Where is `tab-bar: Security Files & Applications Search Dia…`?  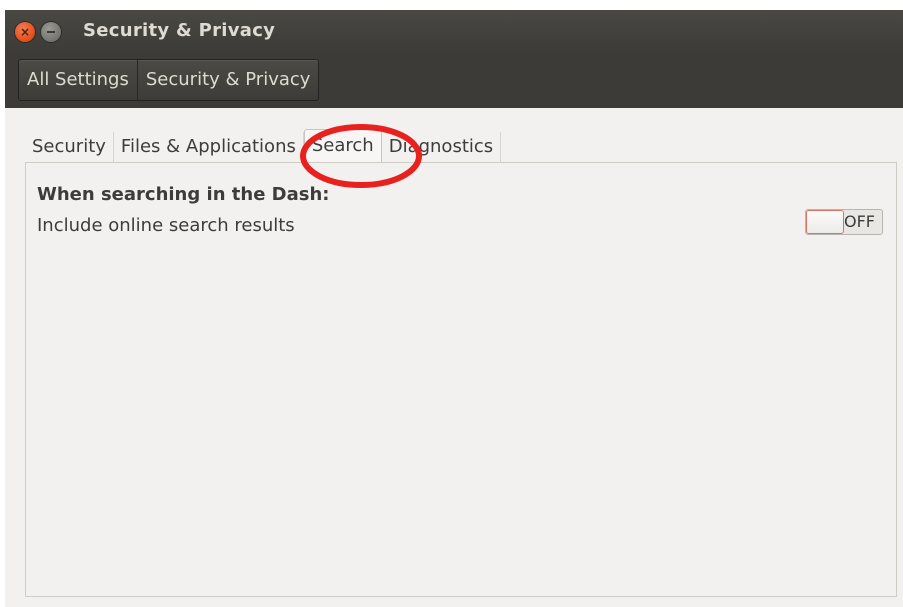 tab-bar: Security Files & Applications Search Dia… is located at coordinates (263, 145).